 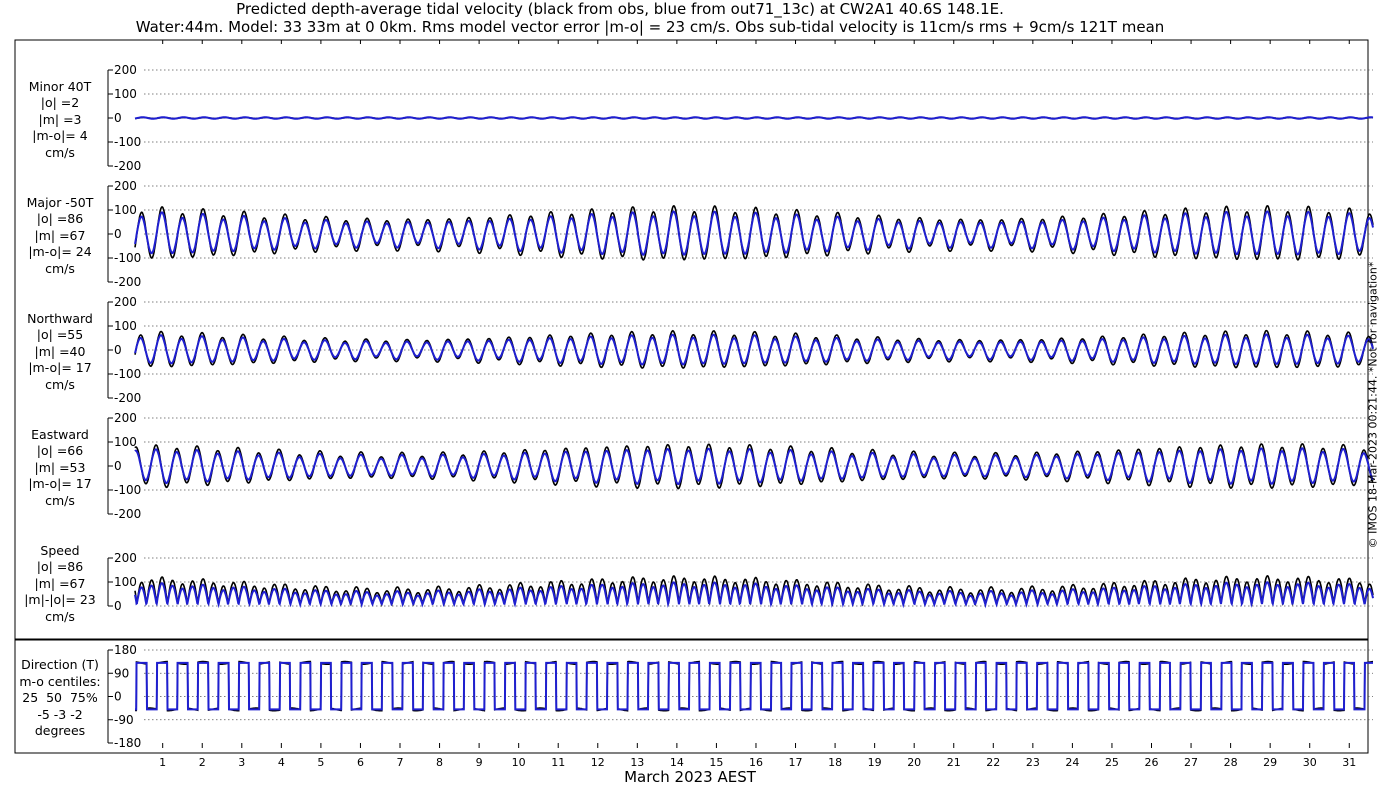 I want to click on panel-label-east: Eastward |o| =66 |m| =53 |m-o|= 17 cm/s, so click(x=60, y=468).